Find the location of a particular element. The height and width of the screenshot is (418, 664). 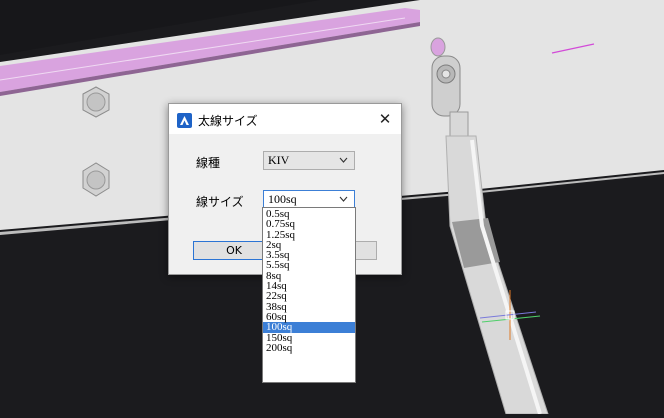

wire-size-value: 100sq is located at coordinates (282, 199).